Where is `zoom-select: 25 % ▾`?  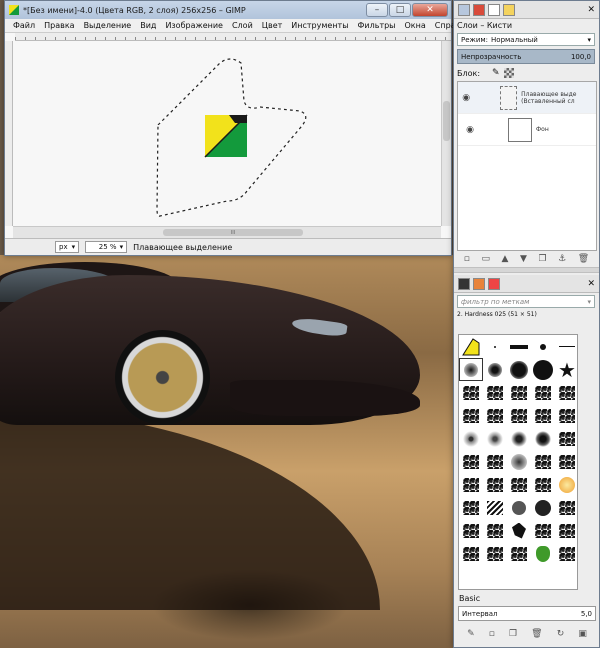
zoom-select: 25 % ▾ is located at coordinates (106, 247).